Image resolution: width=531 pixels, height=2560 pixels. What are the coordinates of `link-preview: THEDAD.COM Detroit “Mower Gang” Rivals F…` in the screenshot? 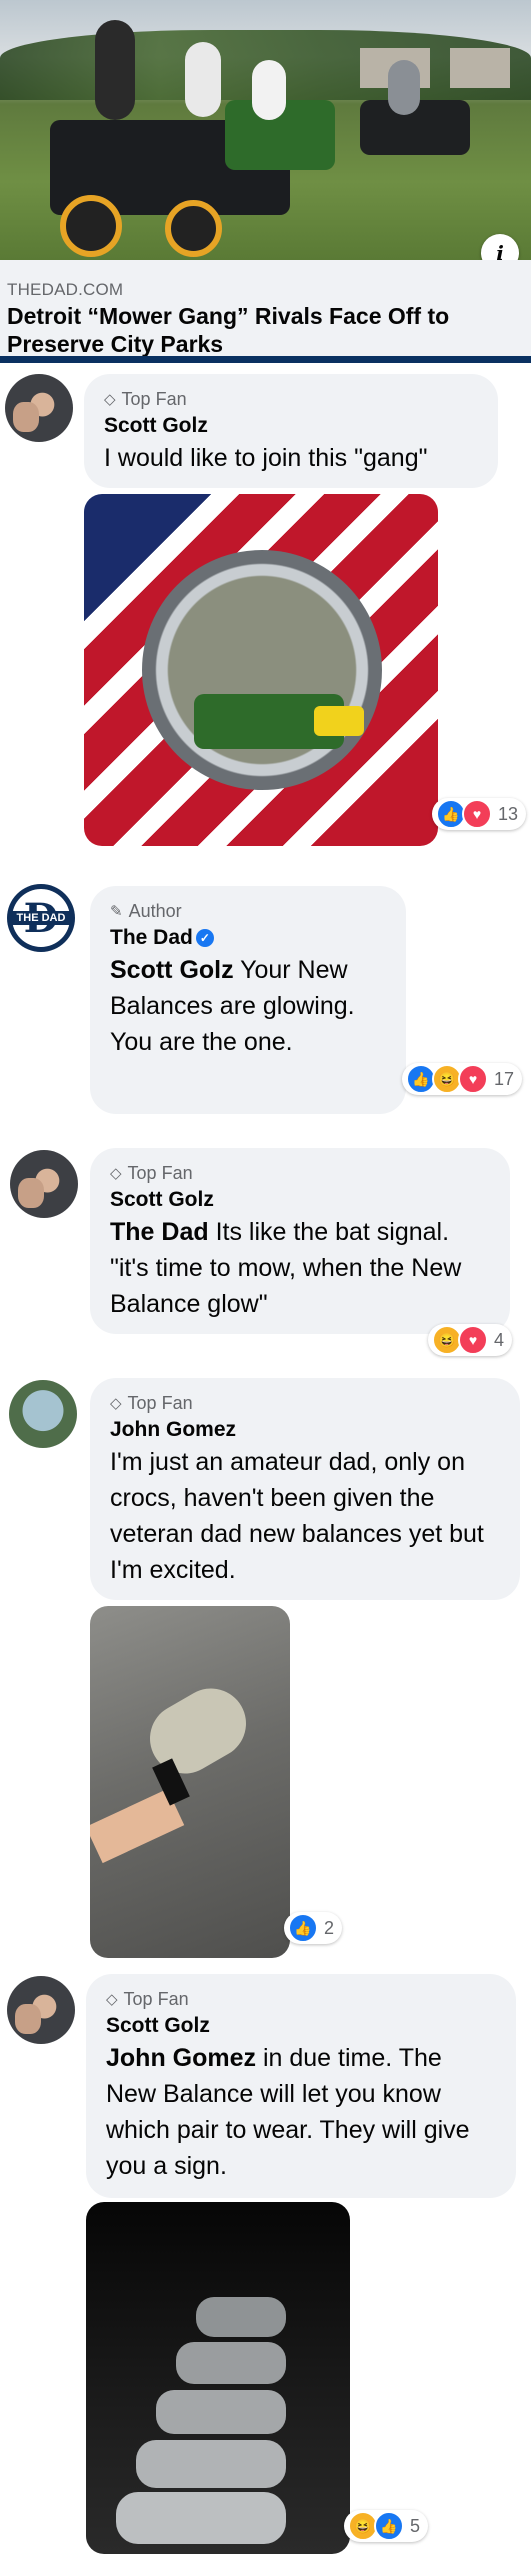 It's located at (265, 308).